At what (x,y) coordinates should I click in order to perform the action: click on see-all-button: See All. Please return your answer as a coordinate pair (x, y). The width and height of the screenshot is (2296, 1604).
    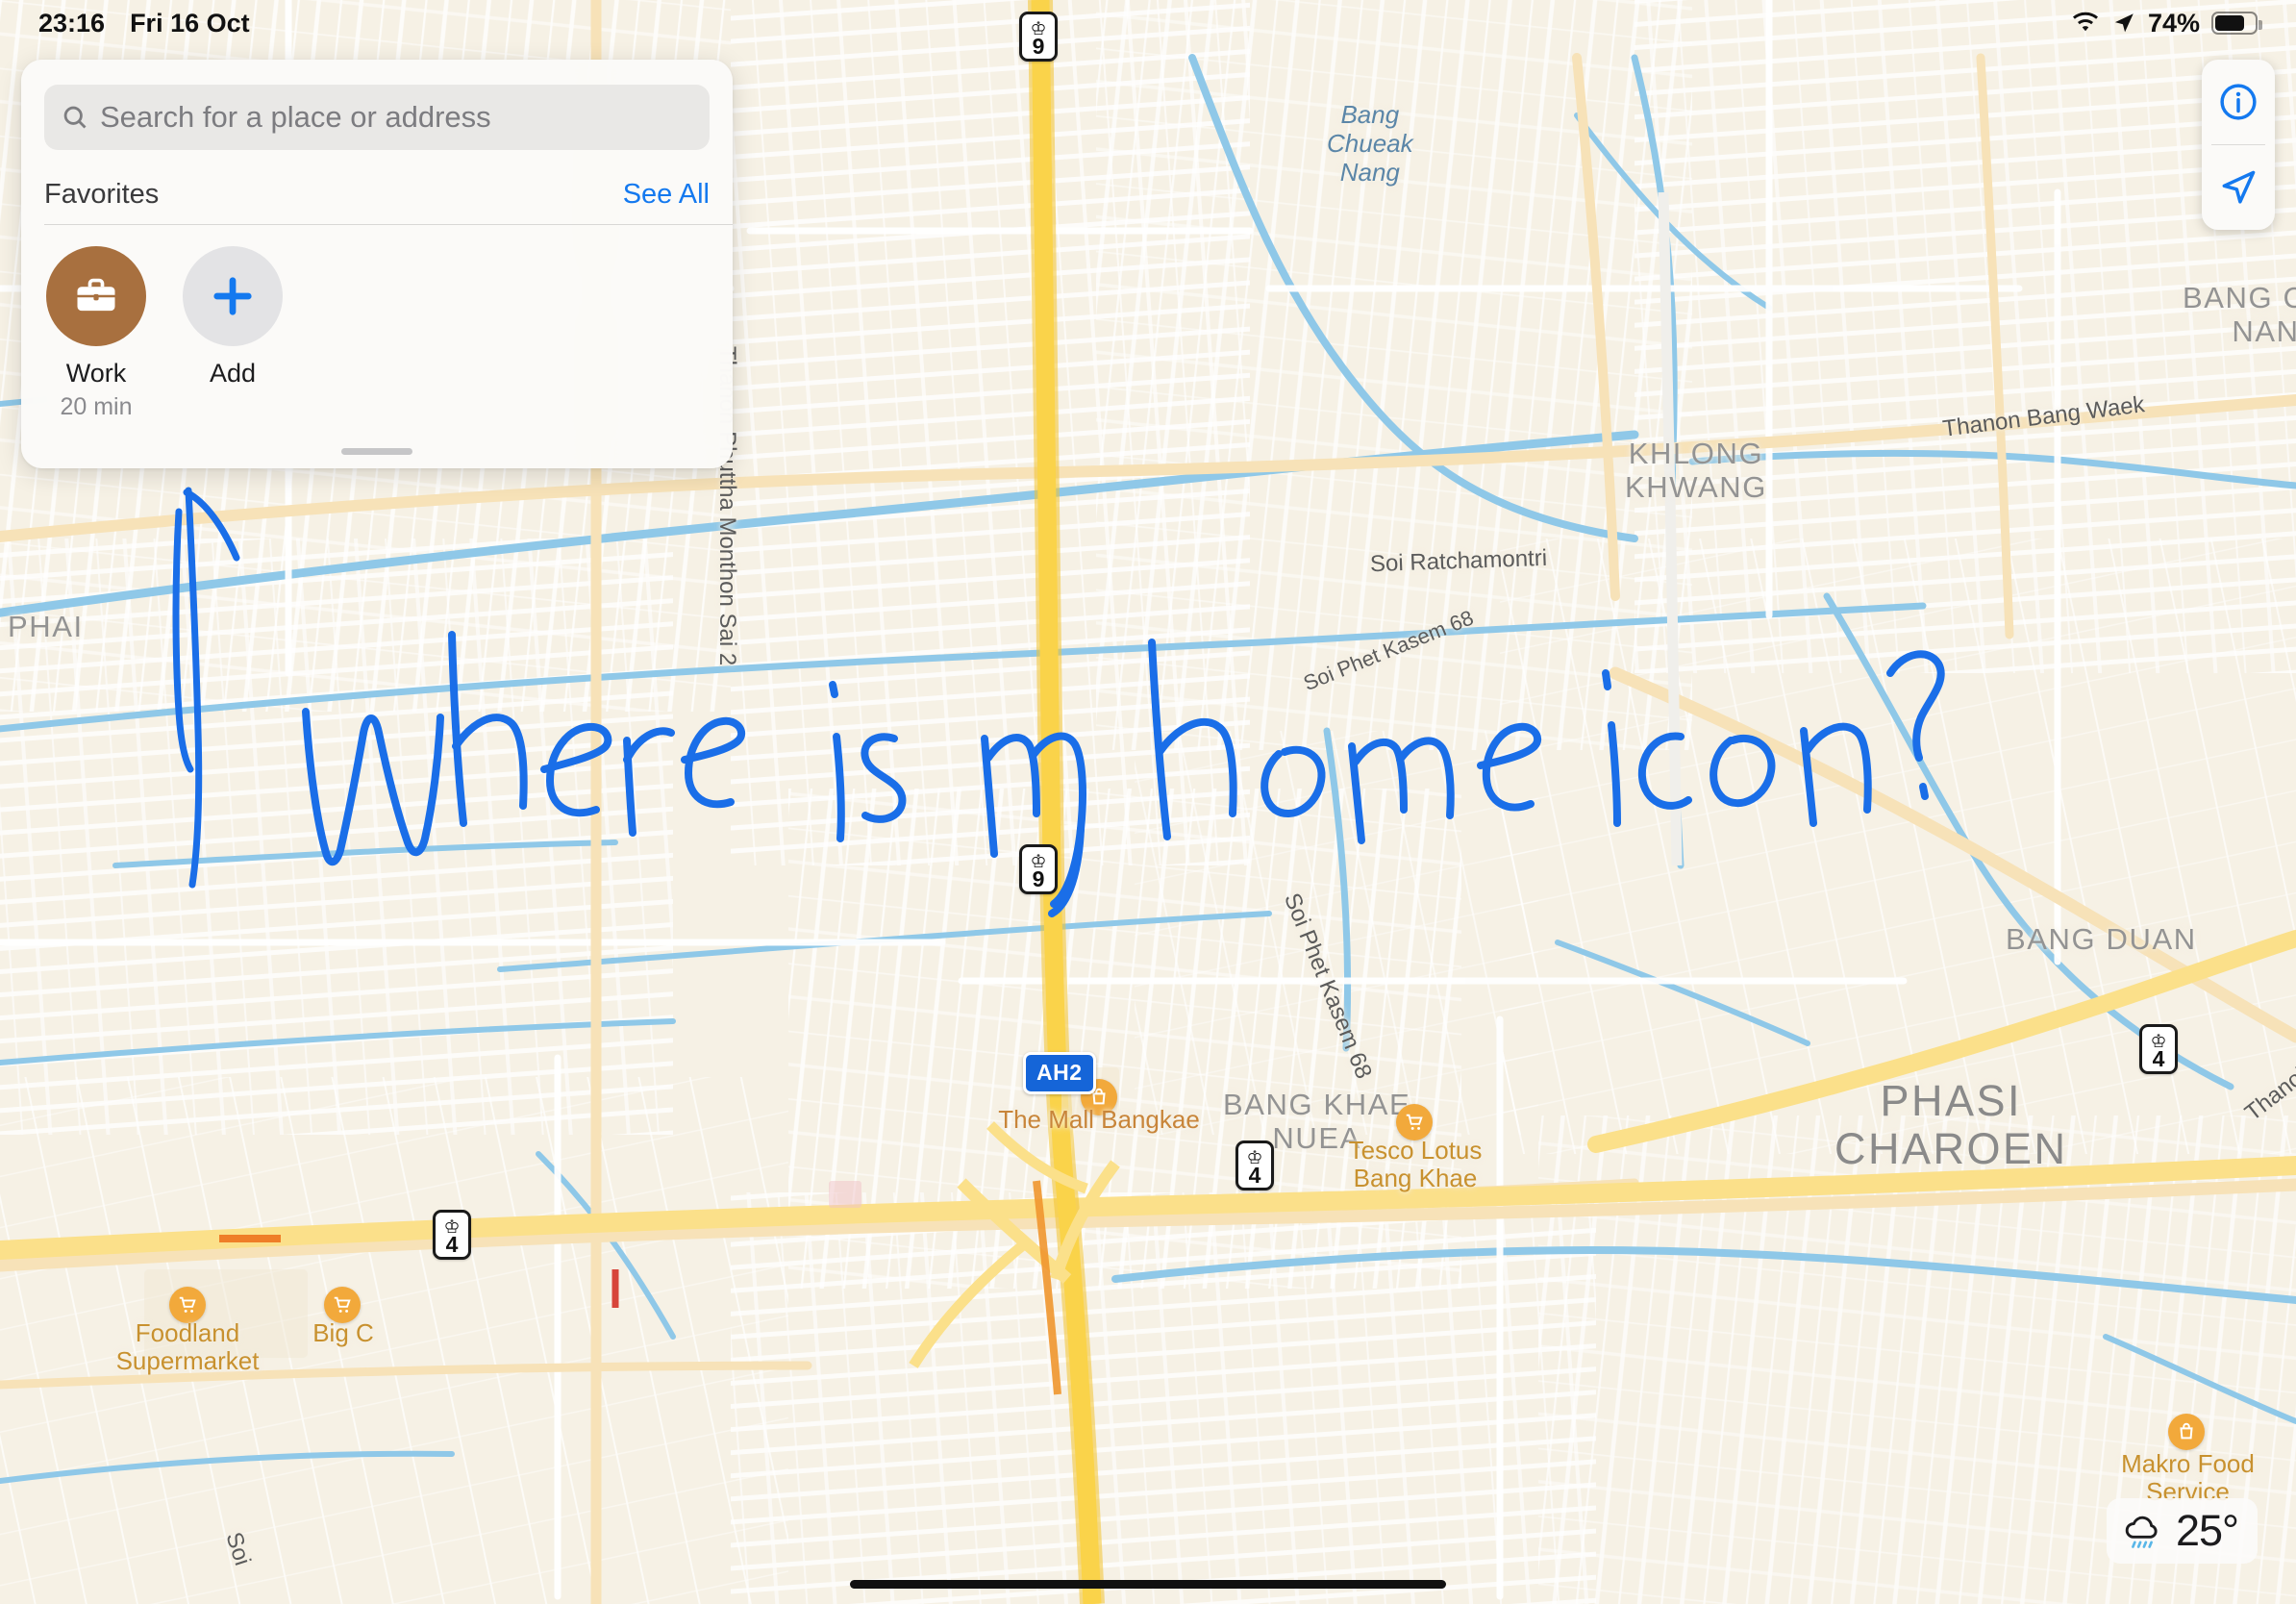
    Looking at the image, I should click on (666, 195).